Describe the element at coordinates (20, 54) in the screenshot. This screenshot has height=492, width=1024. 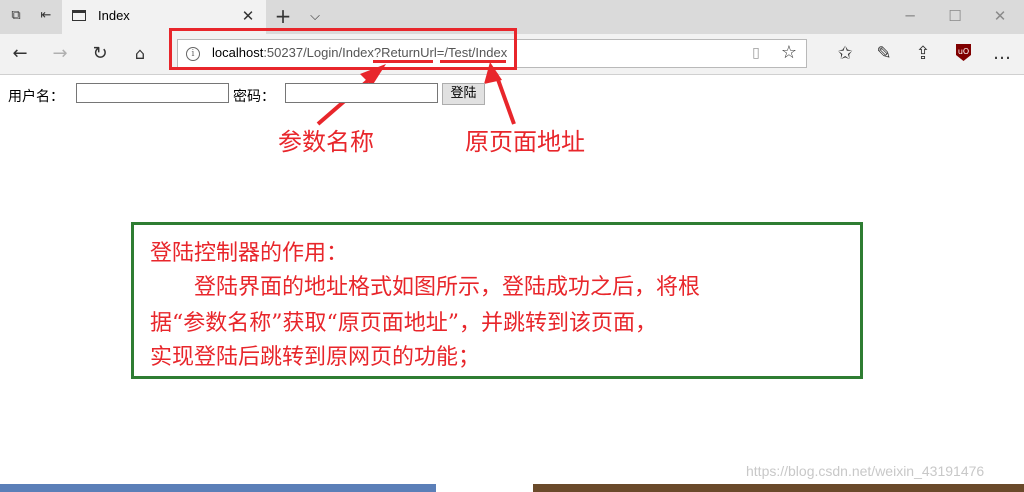
I see `back-arrow-icon: ←` at that location.